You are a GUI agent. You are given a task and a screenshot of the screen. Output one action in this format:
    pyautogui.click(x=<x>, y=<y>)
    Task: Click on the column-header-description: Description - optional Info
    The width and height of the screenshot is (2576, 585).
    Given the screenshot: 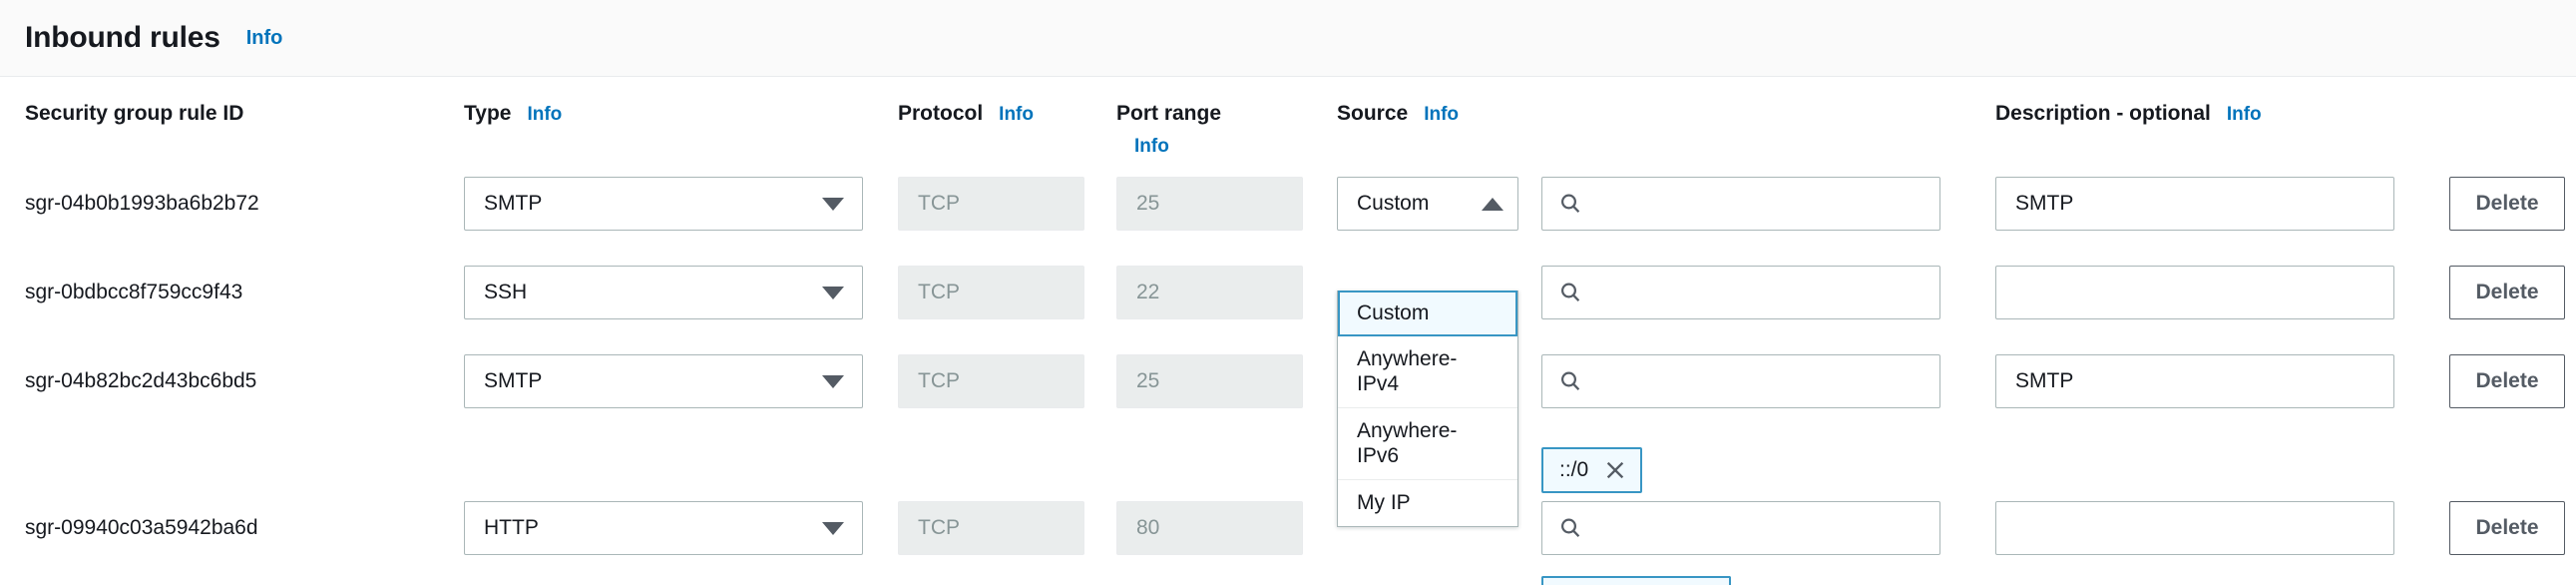 What is the action you would take?
    pyautogui.click(x=2128, y=114)
    